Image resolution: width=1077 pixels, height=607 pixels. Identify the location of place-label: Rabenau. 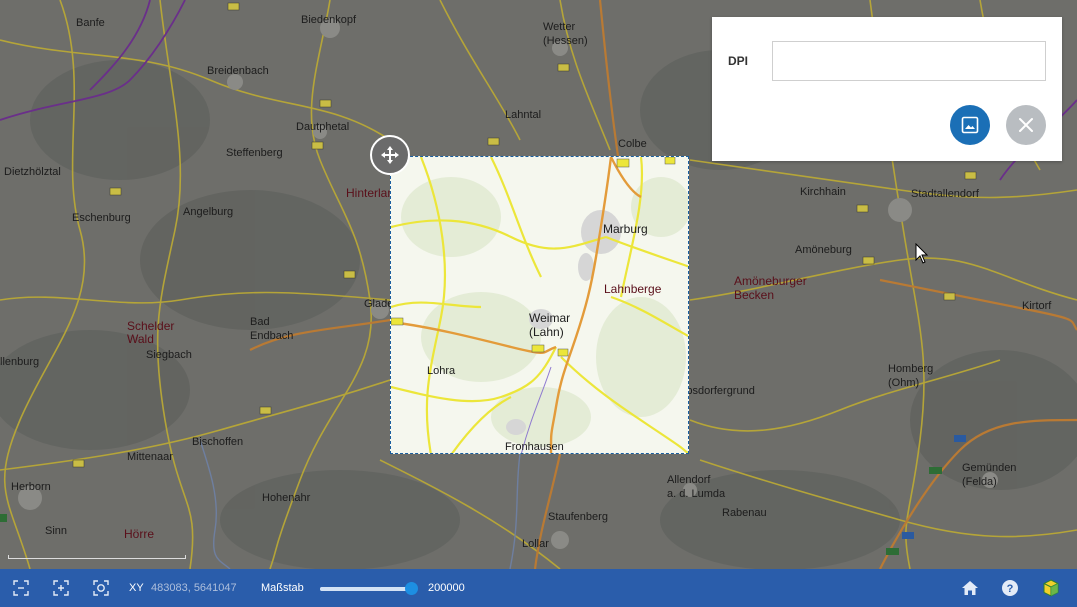
(744, 513).